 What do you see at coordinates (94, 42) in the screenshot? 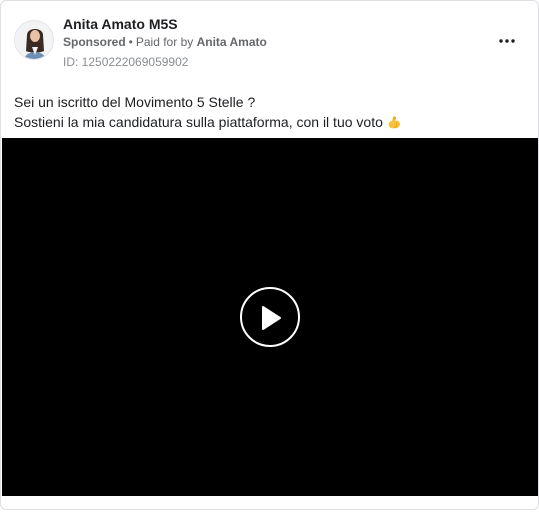
I see `sponsored-label: Sponsored` at bounding box center [94, 42].